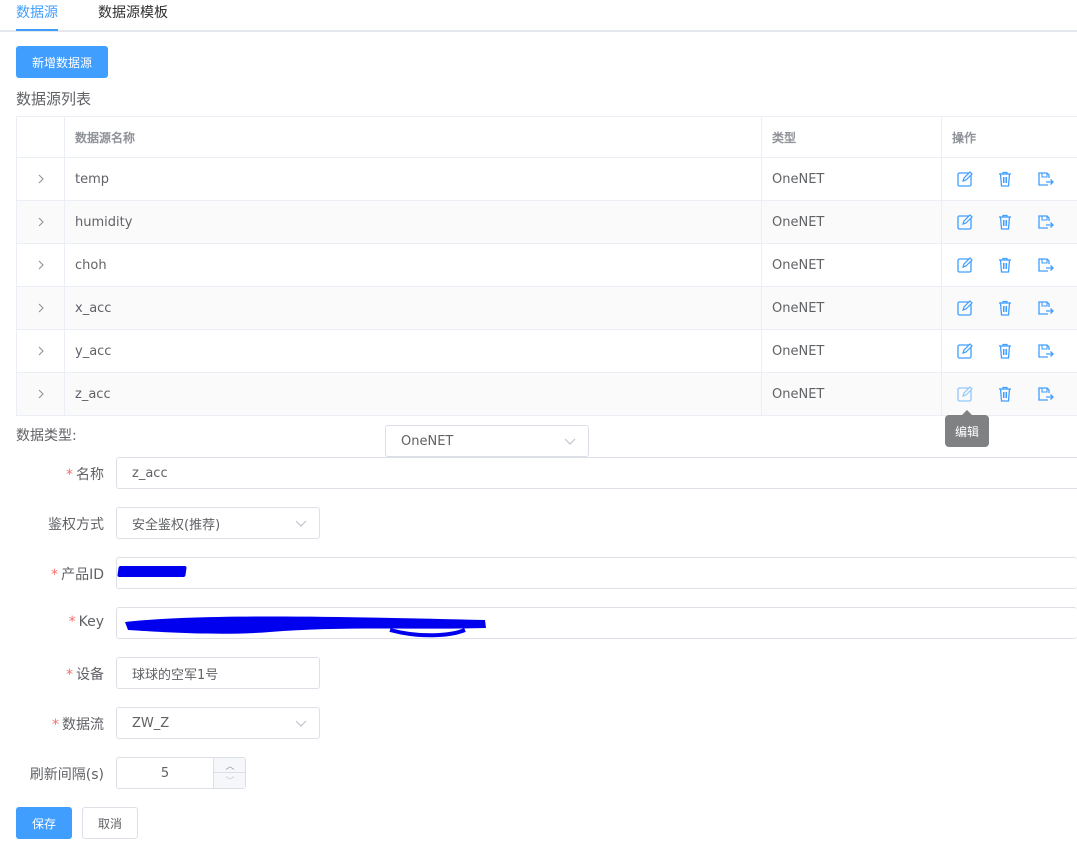 This screenshot has height=857, width=1077. What do you see at coordinates (150, 473) in the screenshot?
I see `name-input-value: z_acc` at bounding box center [150, 473].